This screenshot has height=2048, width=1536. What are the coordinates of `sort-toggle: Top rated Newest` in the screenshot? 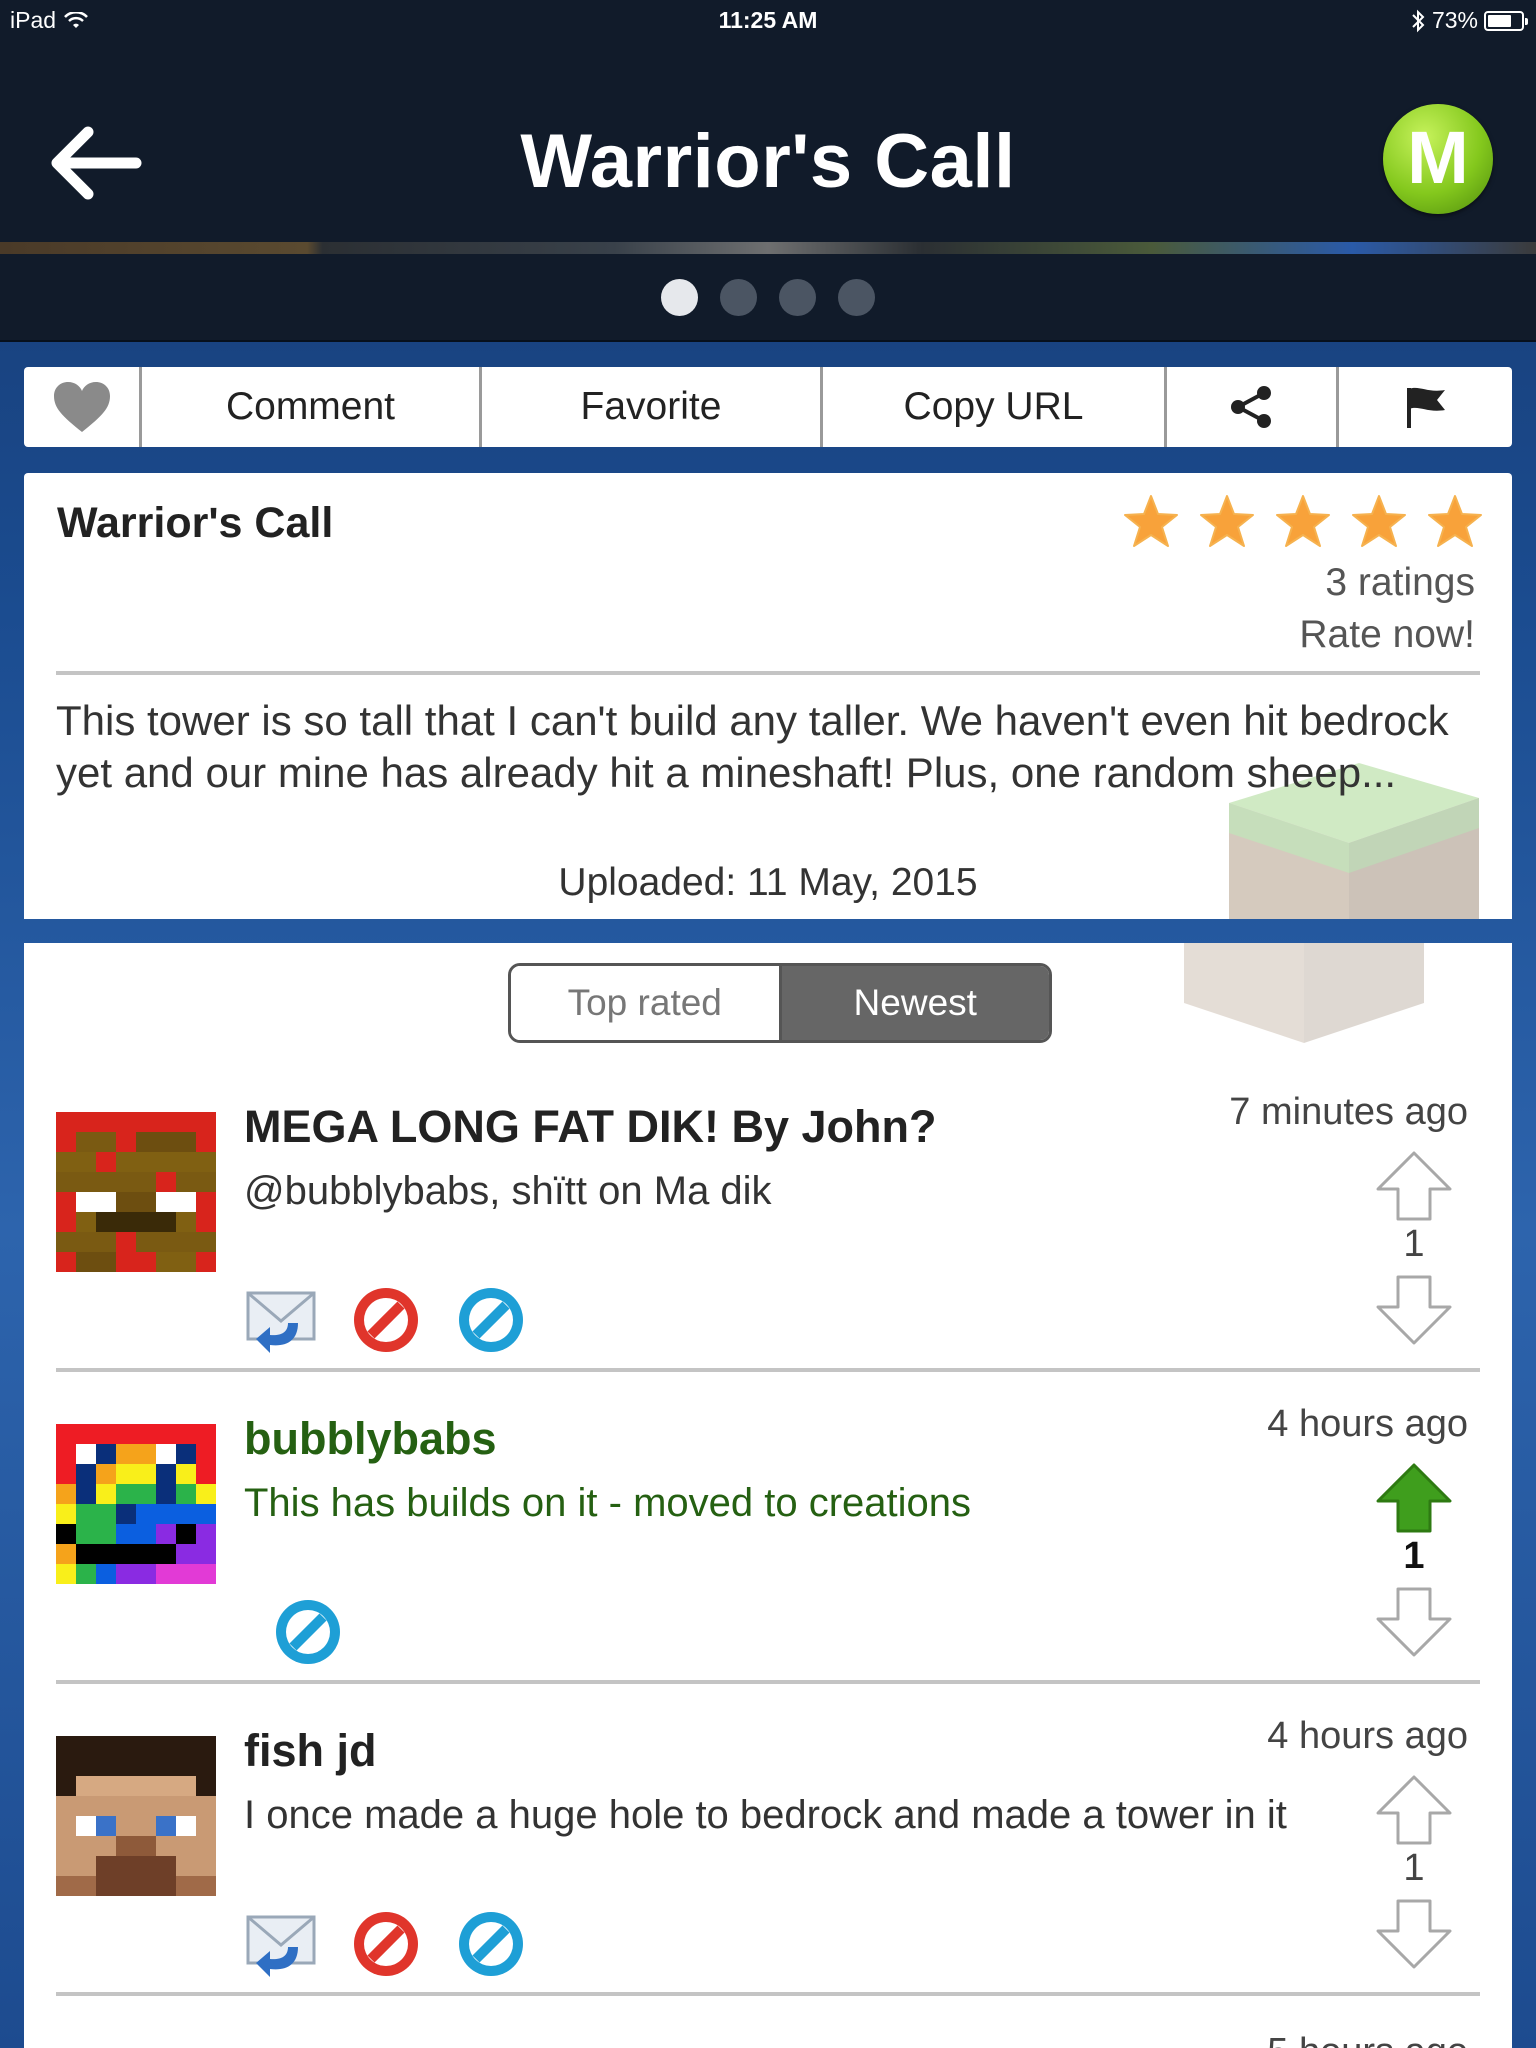 It's located at (780, 1003).